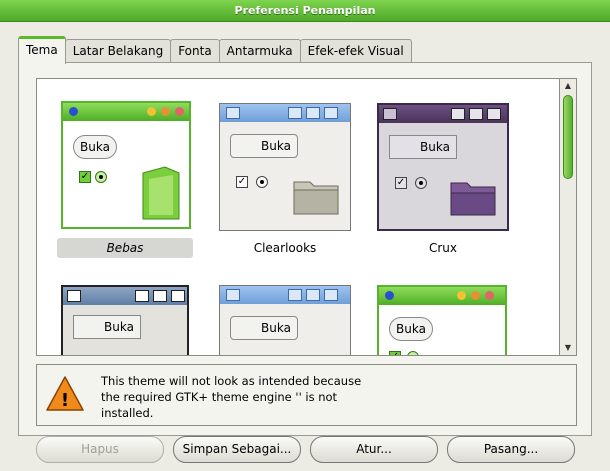  What do you see at coordinates (125, 248) in the screenshot?
I see `theme-label: Bebas` at bounding box center [125, 248].